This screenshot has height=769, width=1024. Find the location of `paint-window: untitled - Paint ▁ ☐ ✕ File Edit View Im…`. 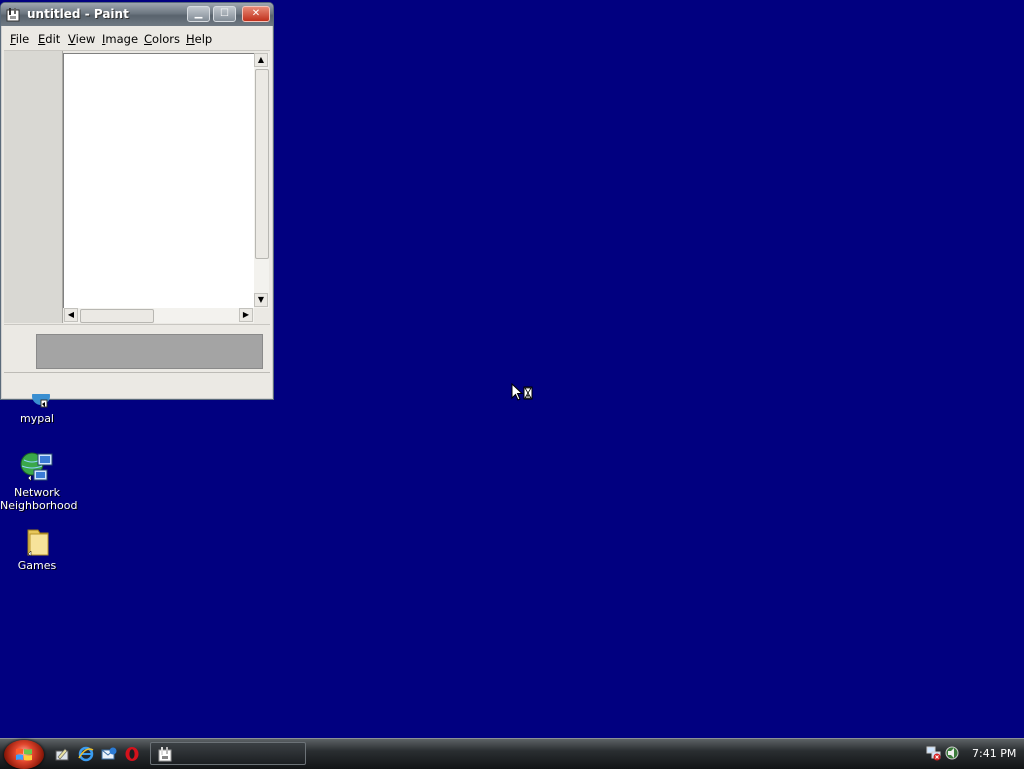

paint-window: untitled - Paint ▁ ☐ ✕ File Edit View Im… is located at coordinates (137, 201).